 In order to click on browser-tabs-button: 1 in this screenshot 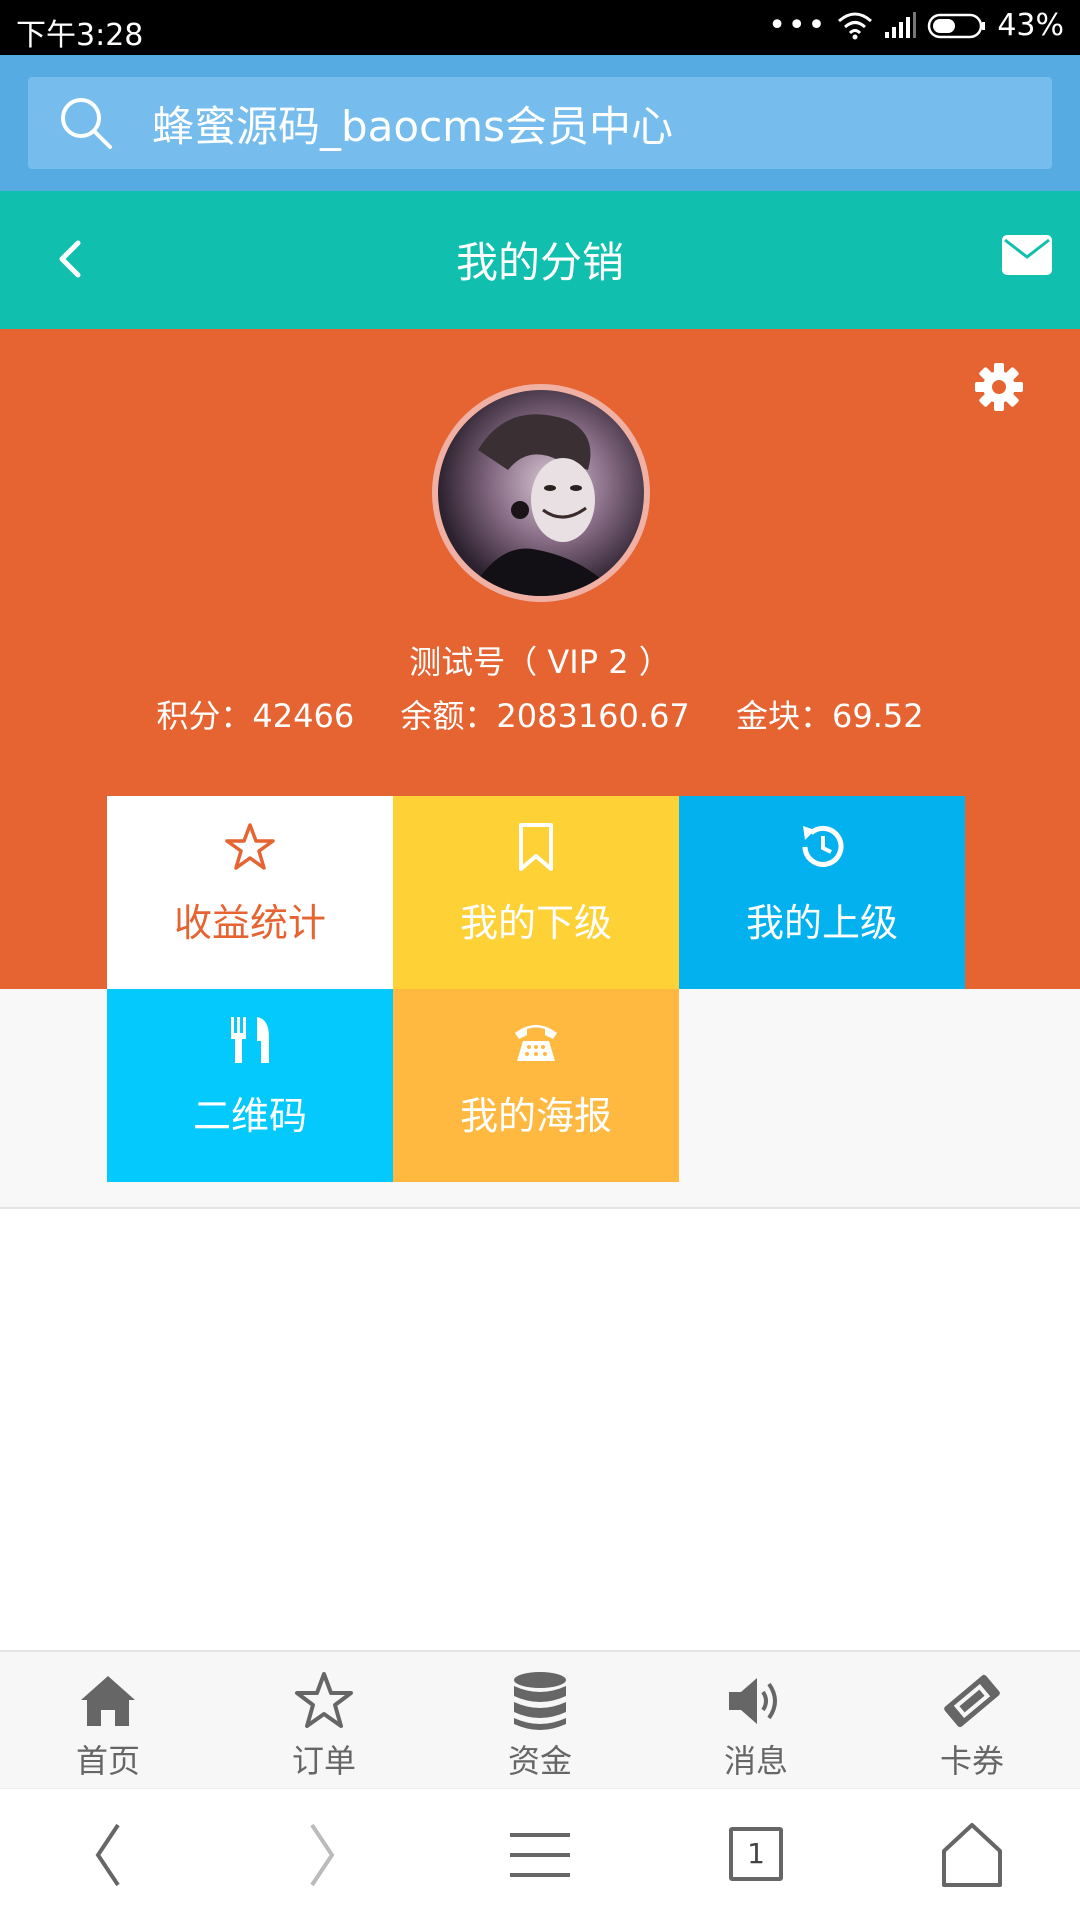, I will do `click(755, 1855)`.